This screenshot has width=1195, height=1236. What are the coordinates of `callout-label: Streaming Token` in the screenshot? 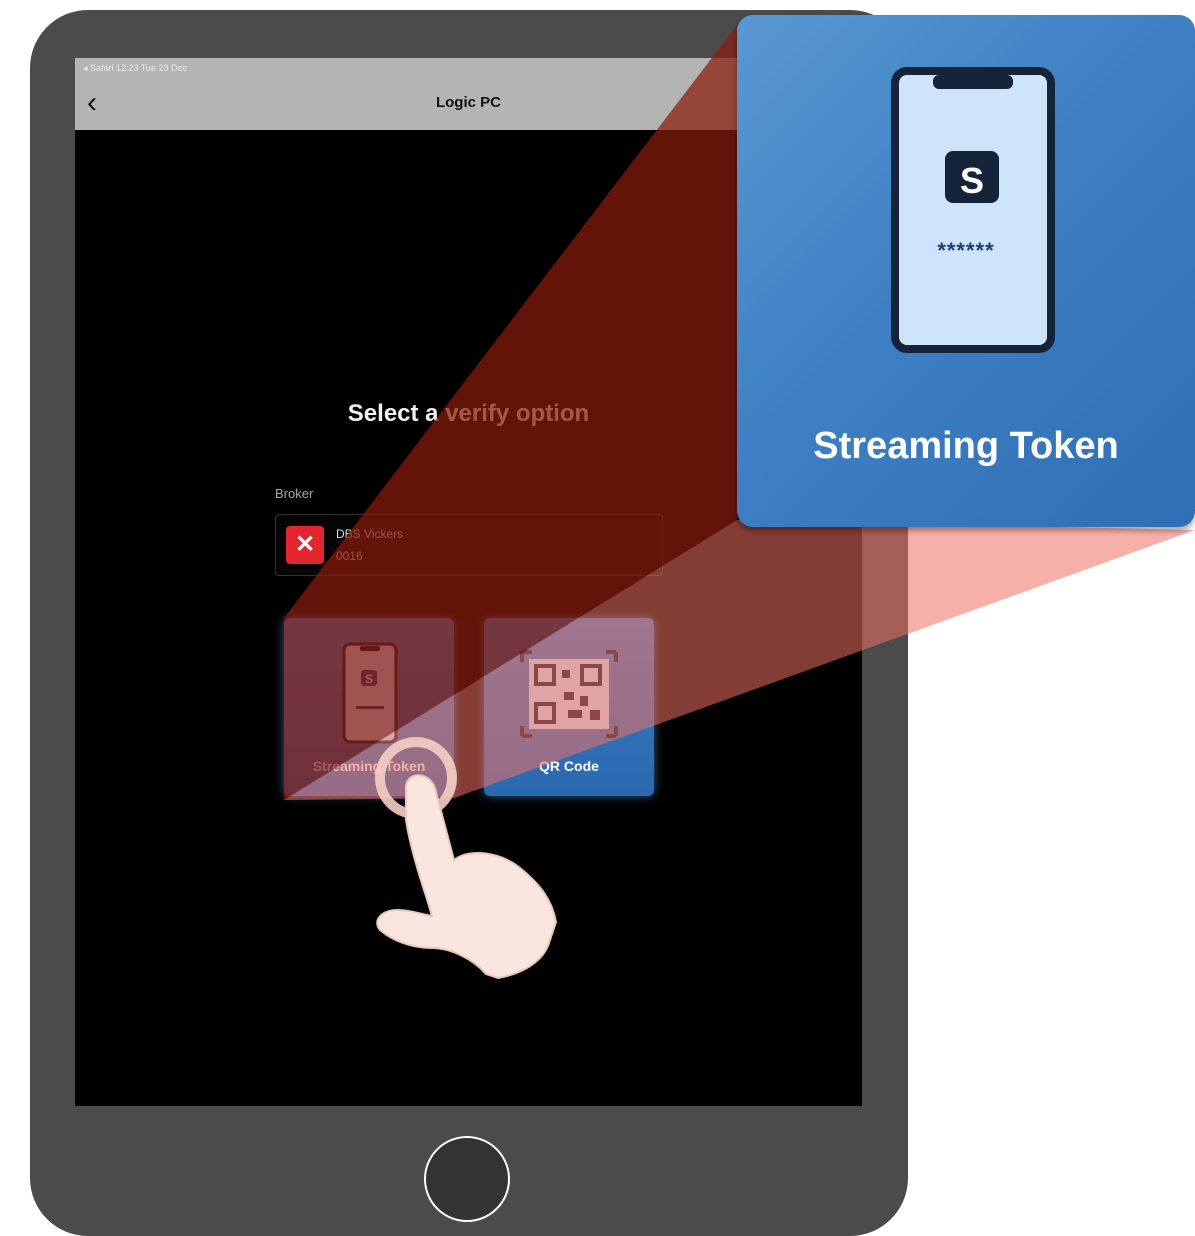 It's located at (966, 446).